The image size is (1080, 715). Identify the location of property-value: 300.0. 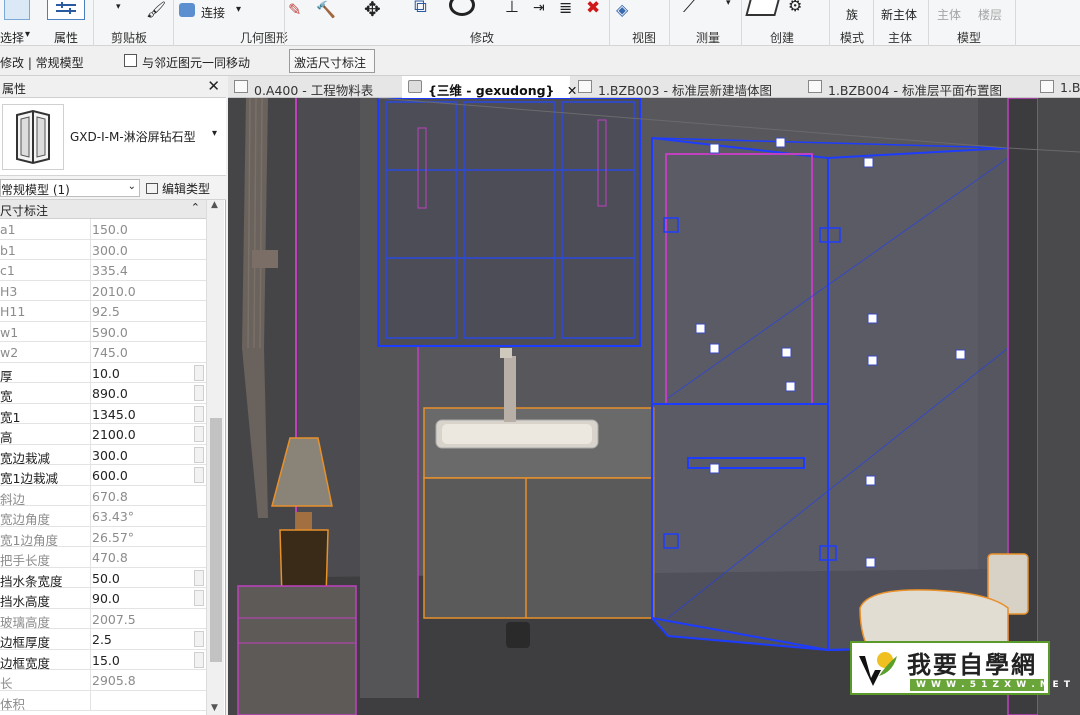
(110, 455).